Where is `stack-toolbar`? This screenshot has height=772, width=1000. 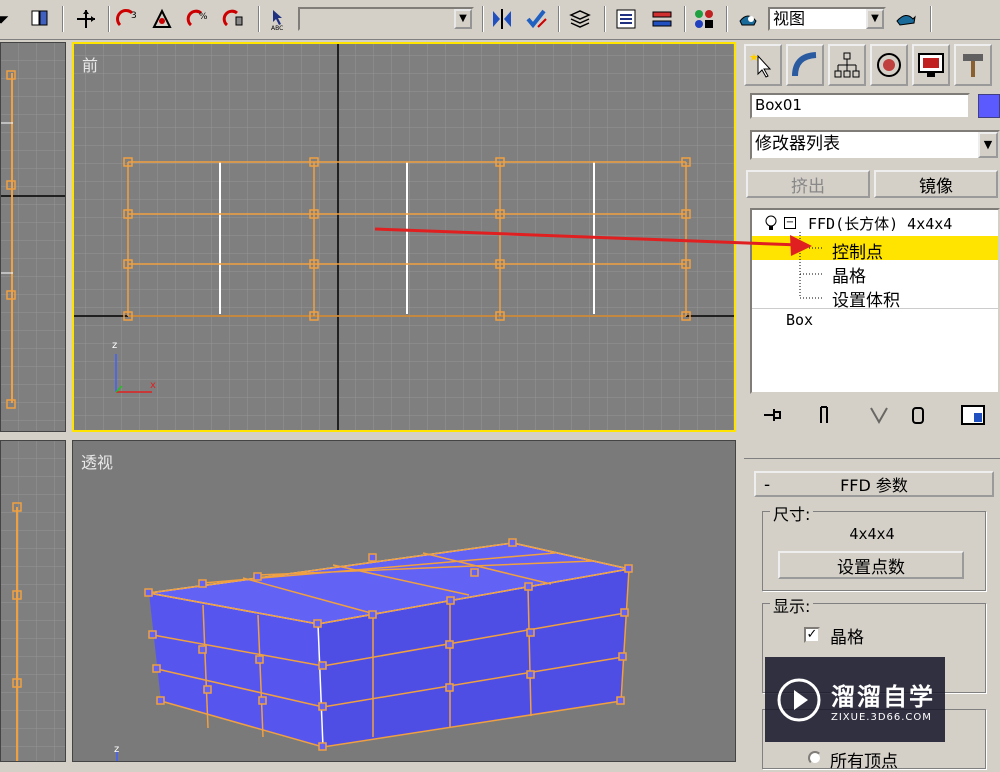 stack-toolbar is located at coordinates (875, 415).